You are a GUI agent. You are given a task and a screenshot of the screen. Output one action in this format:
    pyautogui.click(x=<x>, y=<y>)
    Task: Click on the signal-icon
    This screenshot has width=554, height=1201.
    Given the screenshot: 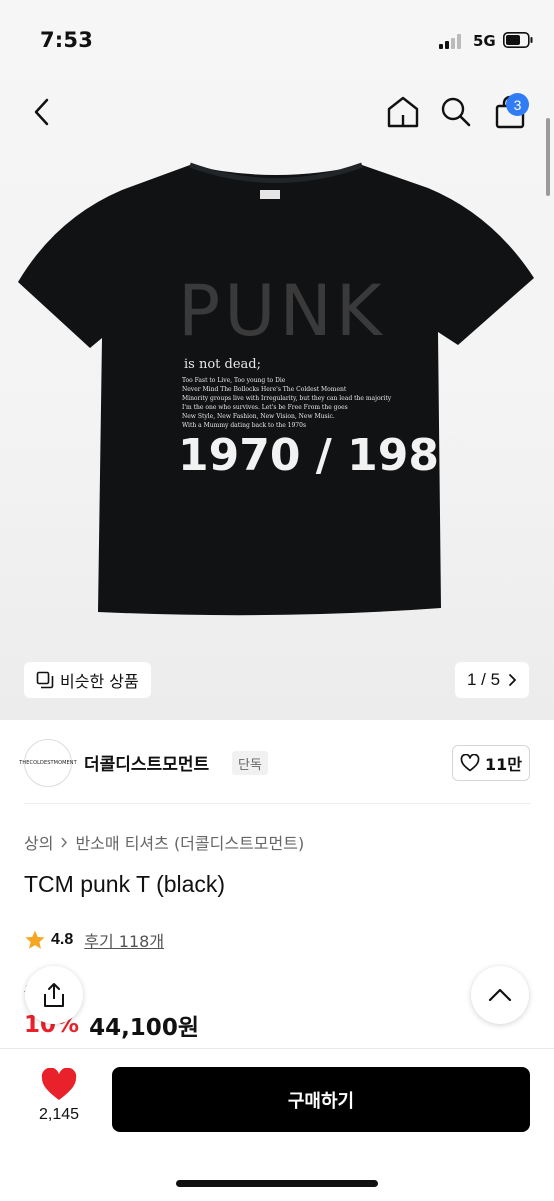 What is the action you would take?
    pyautogui.click(x=450, y=41)
    